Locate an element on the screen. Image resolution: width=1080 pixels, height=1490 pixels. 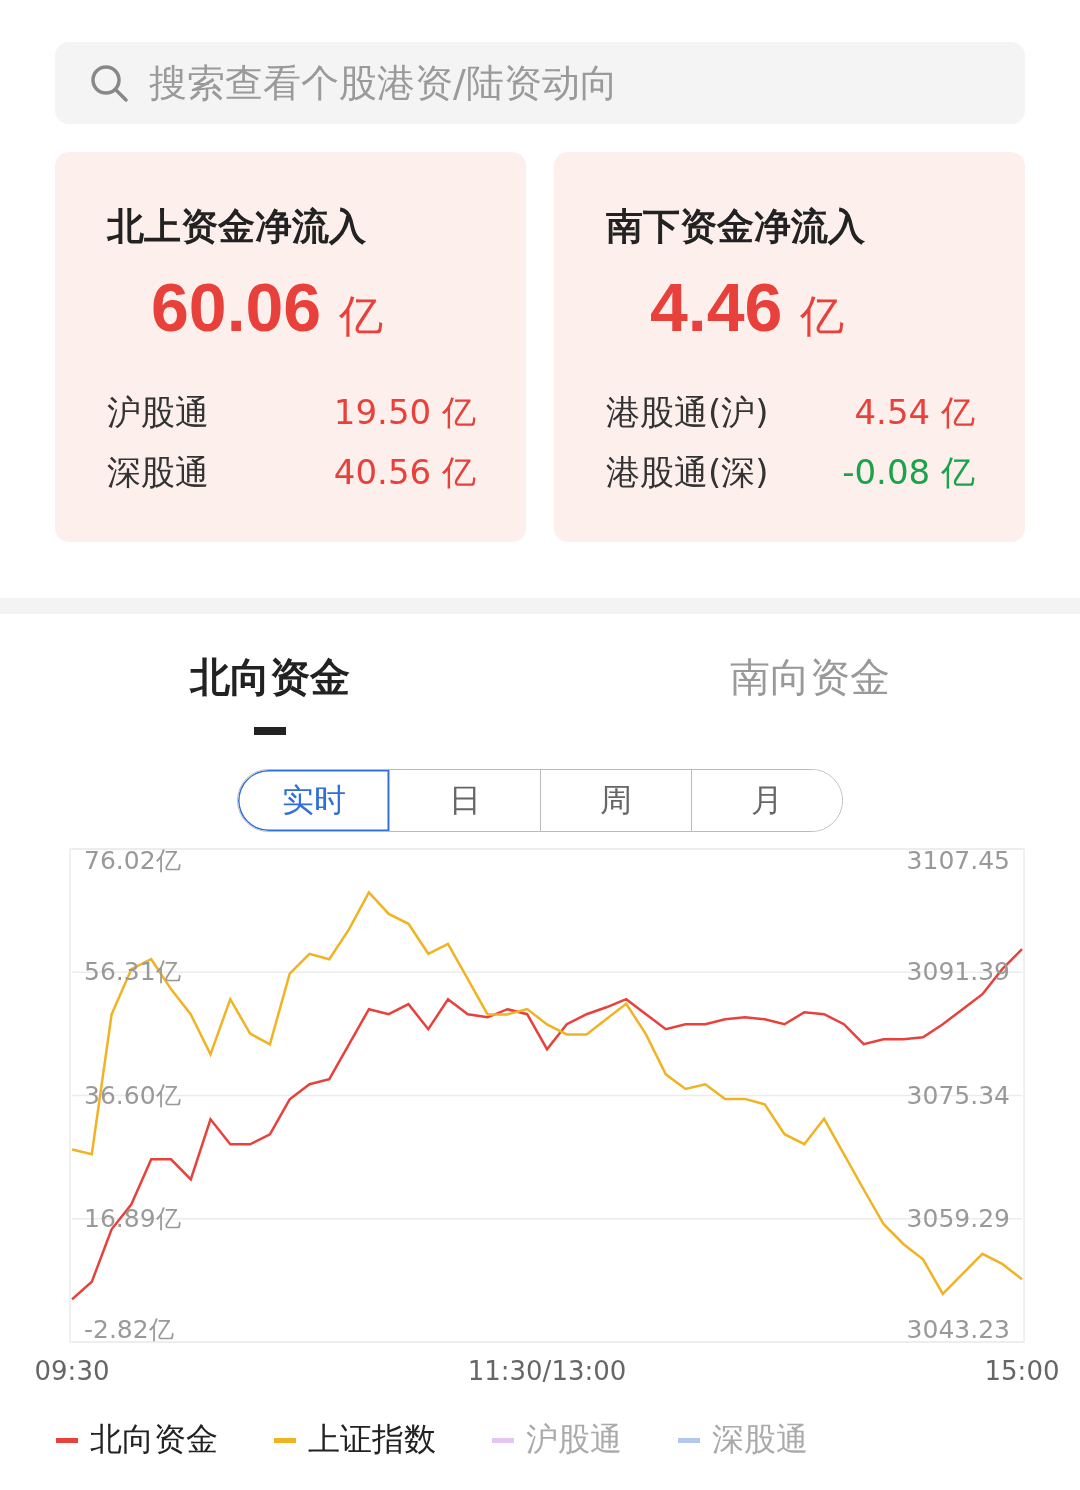
channel-label: 港股通(深) is located at coordinates (687, 472).